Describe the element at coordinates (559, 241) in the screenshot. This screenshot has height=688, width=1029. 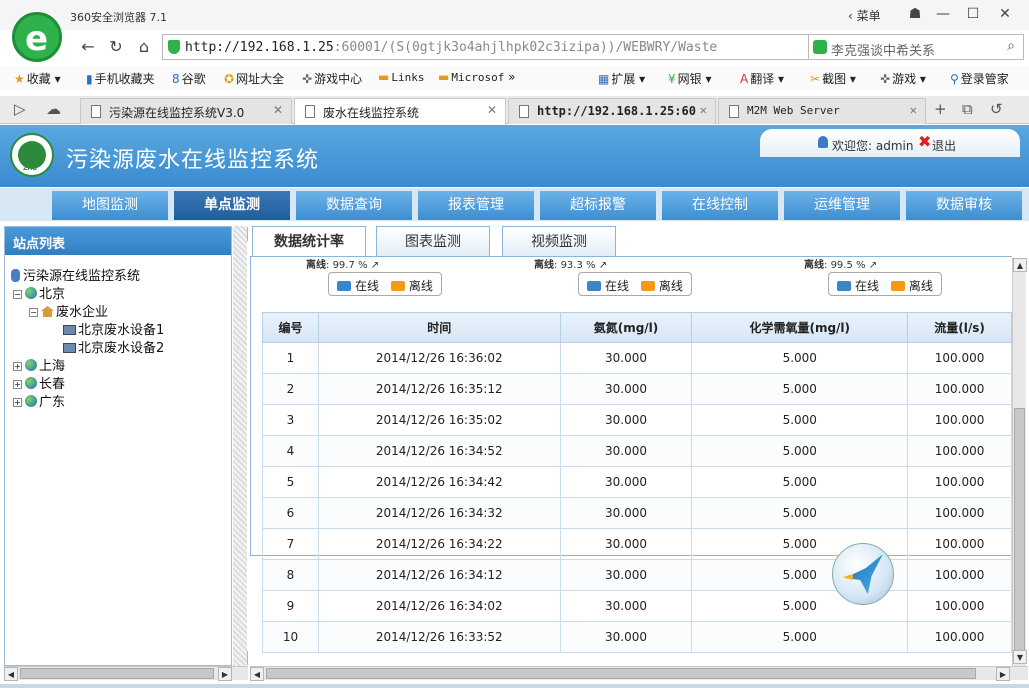
I see `tab-video-monitor: 视频监测` at that location.